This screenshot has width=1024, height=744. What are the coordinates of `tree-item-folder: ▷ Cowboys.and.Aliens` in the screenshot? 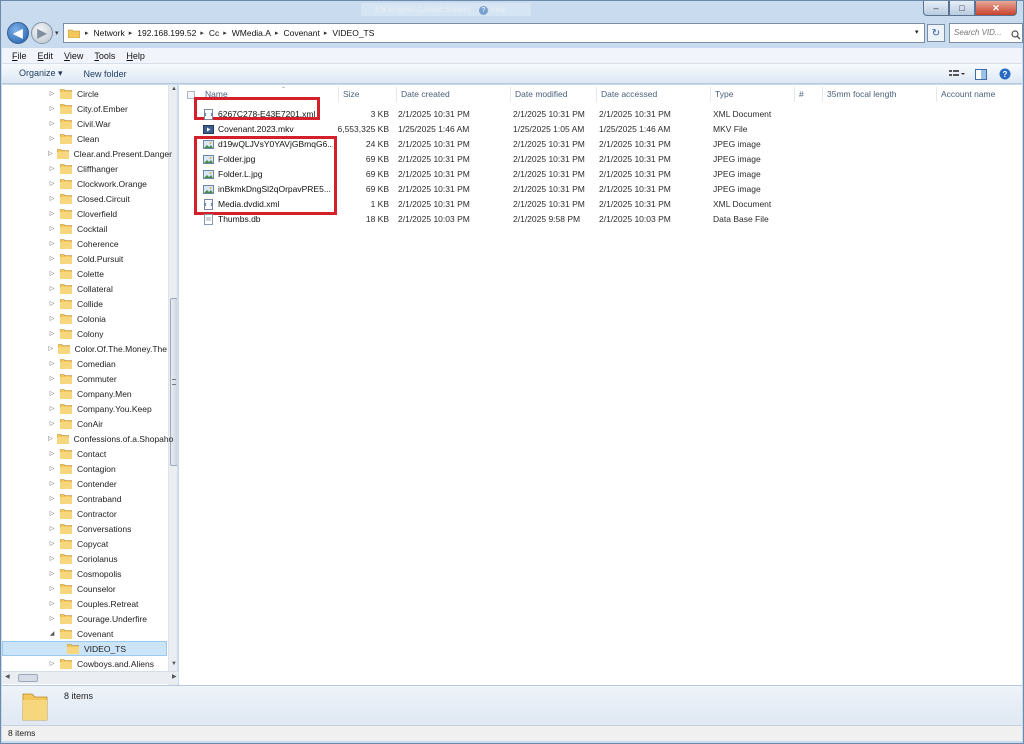 It's located at (84, 663).